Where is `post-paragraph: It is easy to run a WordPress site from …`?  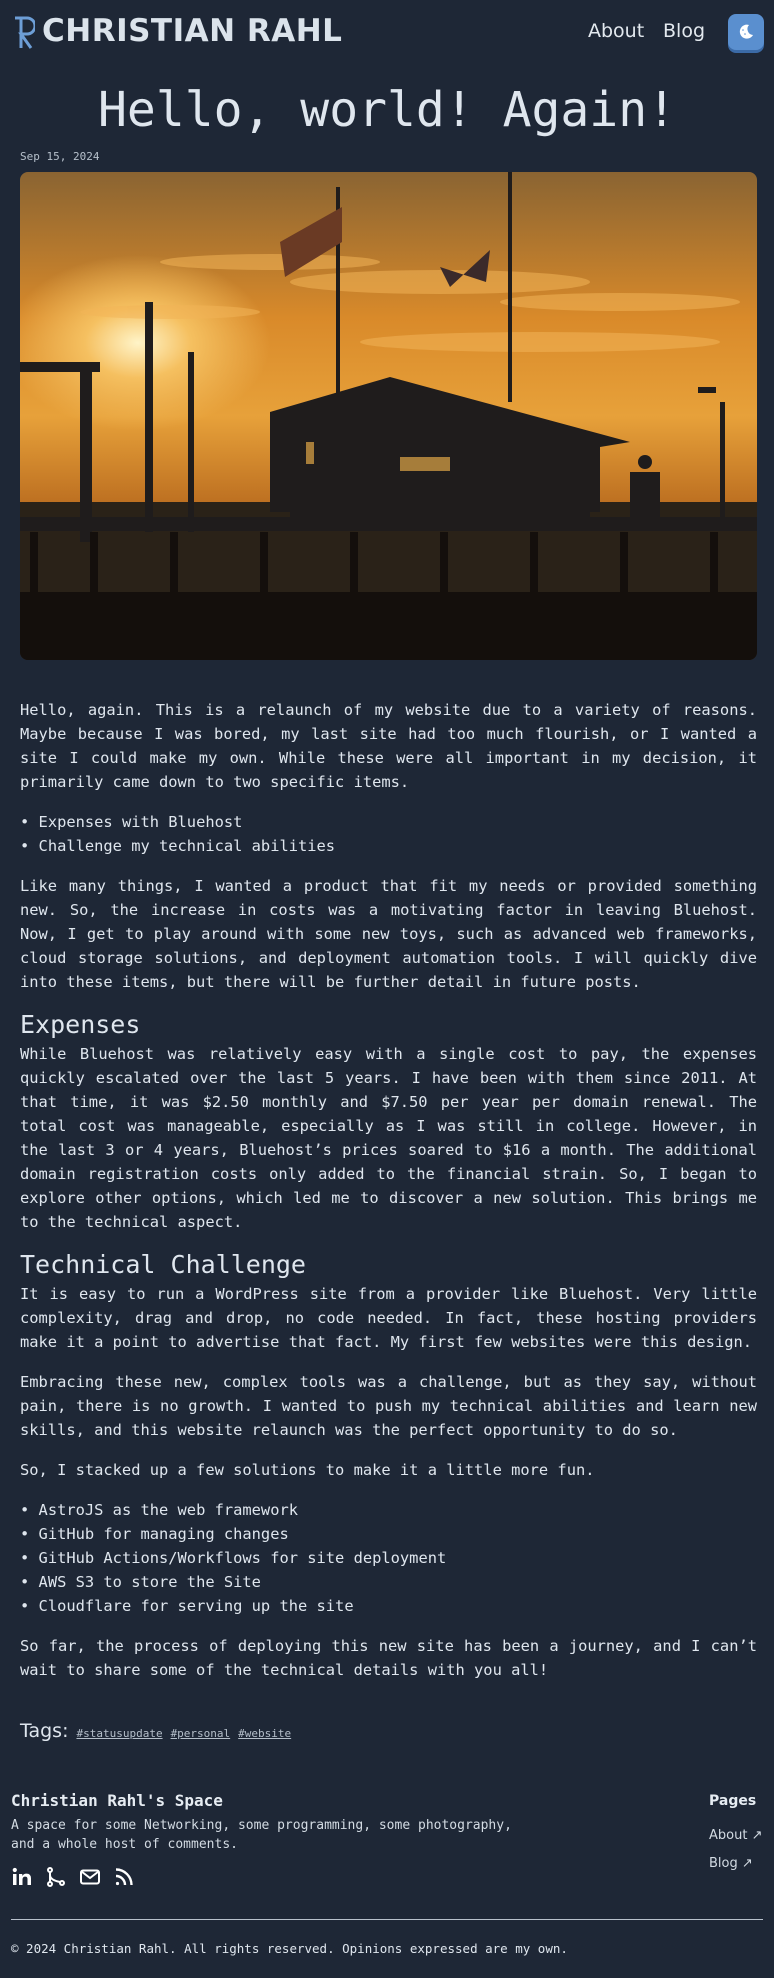
post-paragraph: It is easy to run a WordPress site from … is located at coordinates (388, 1318).